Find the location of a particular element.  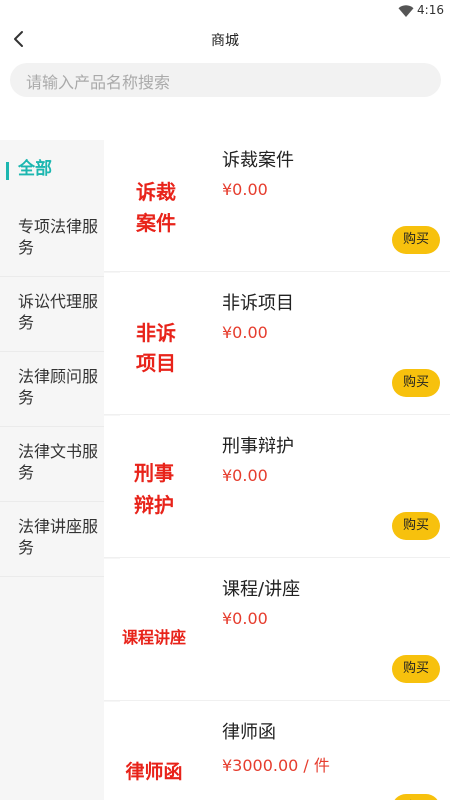

sidebar-item-label: 诉讼代理服务 is located at coordinates (58, 312).